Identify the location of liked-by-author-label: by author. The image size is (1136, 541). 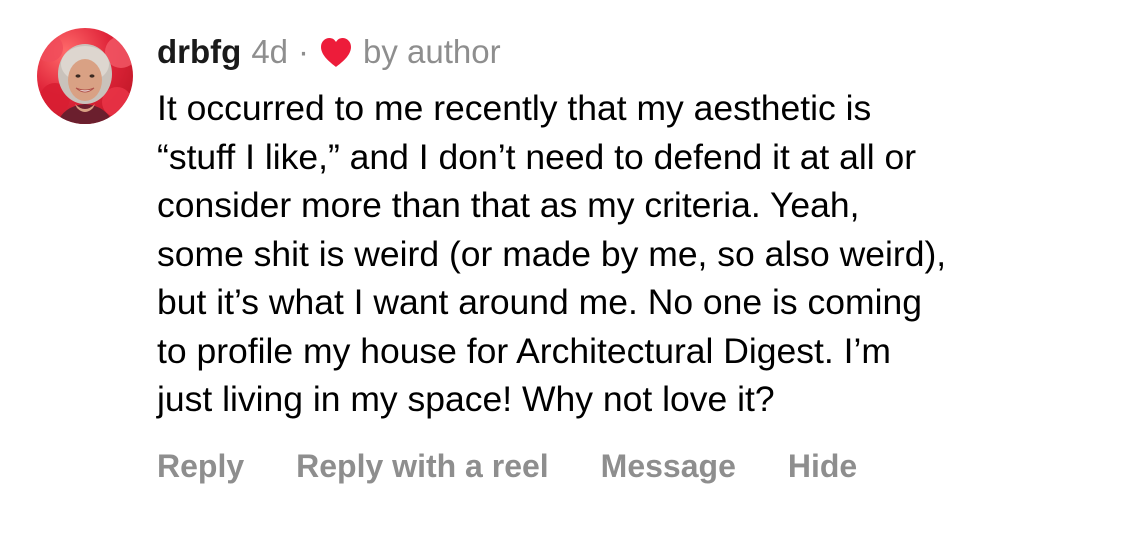
(432, 51).